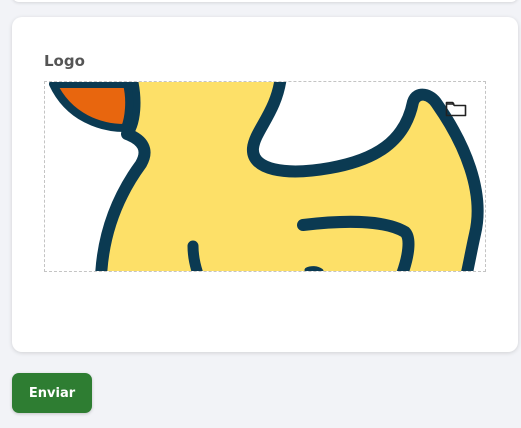 This screenshot has height=428, width=521. Describe the element at coordinates (64, 61) in the screenshot. I see `logo-label: Logo` at that location.